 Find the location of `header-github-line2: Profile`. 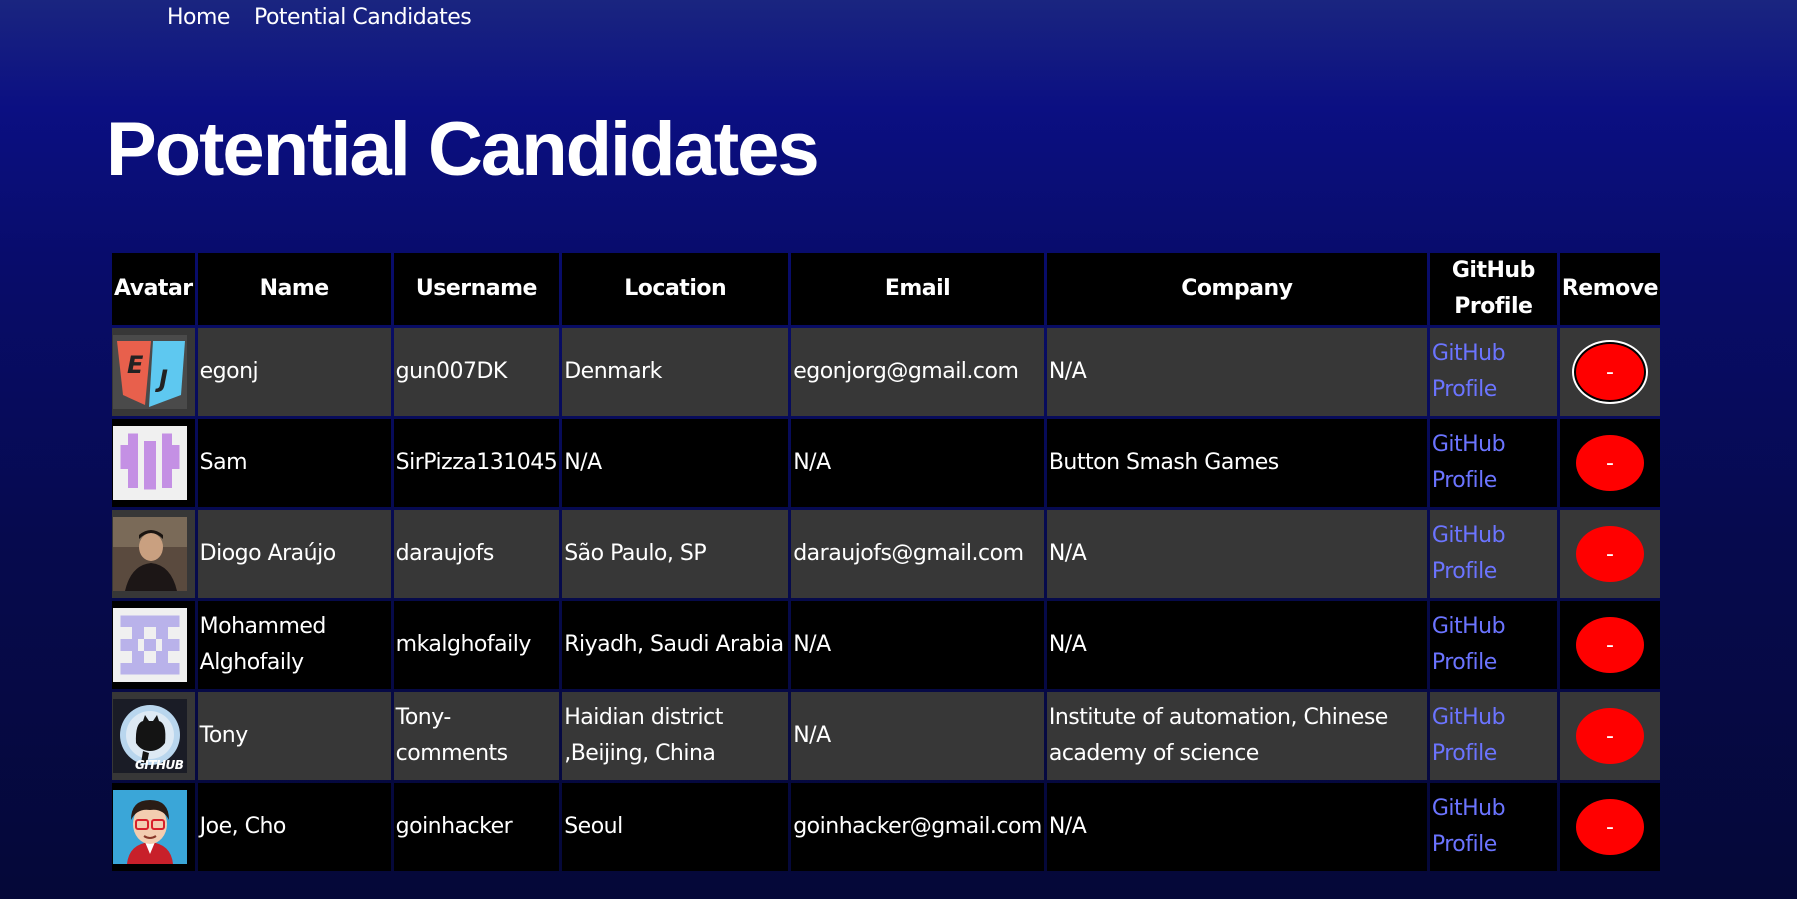

header-github-line2: Profile is located at coordinates (1493, 306).